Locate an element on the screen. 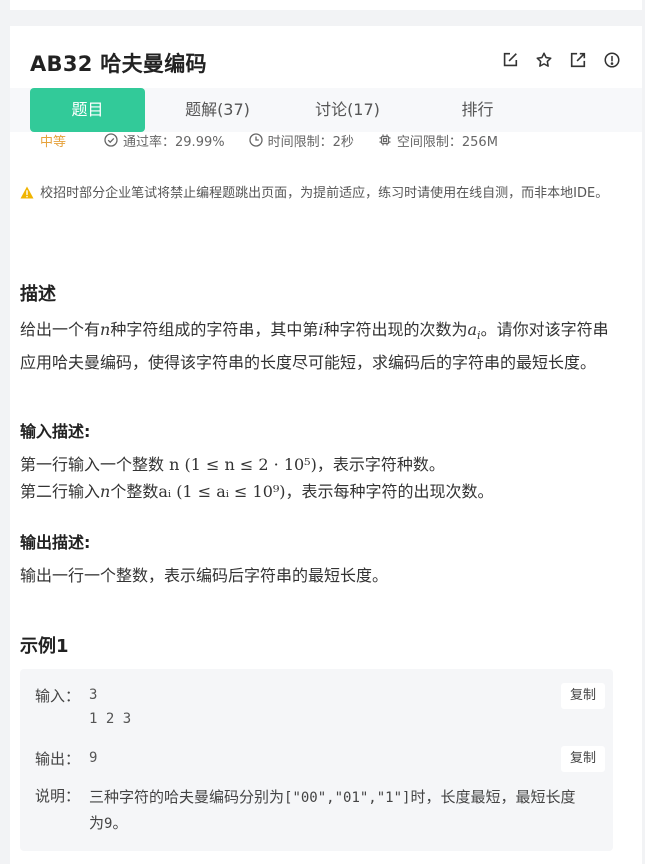 The height and width of the screenshot is (864, 645). desc-part: 给出一个有 is located at coordinates (60, 329).